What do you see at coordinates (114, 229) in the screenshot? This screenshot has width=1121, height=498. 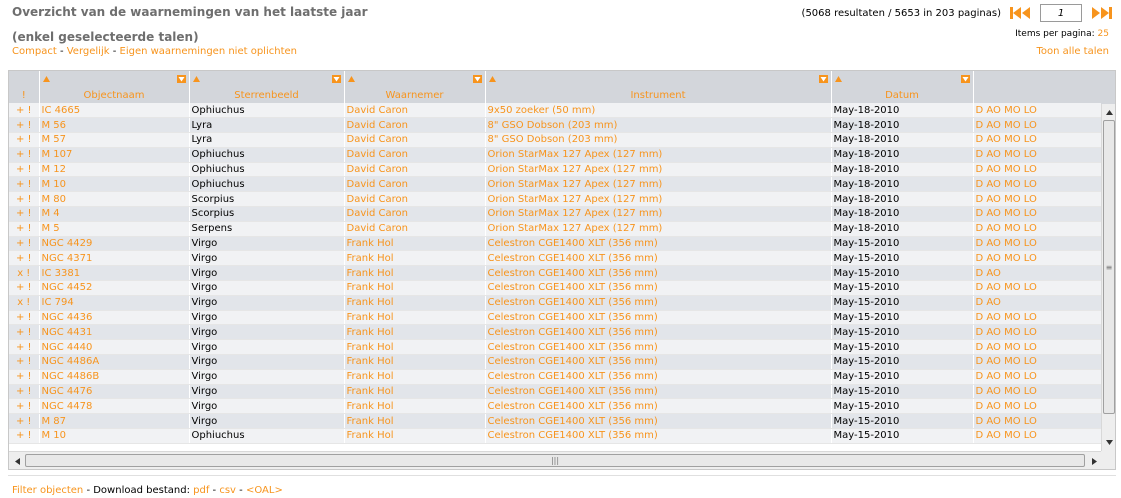 I see `object-name-link: M 5` at bounding box center [114, 229].